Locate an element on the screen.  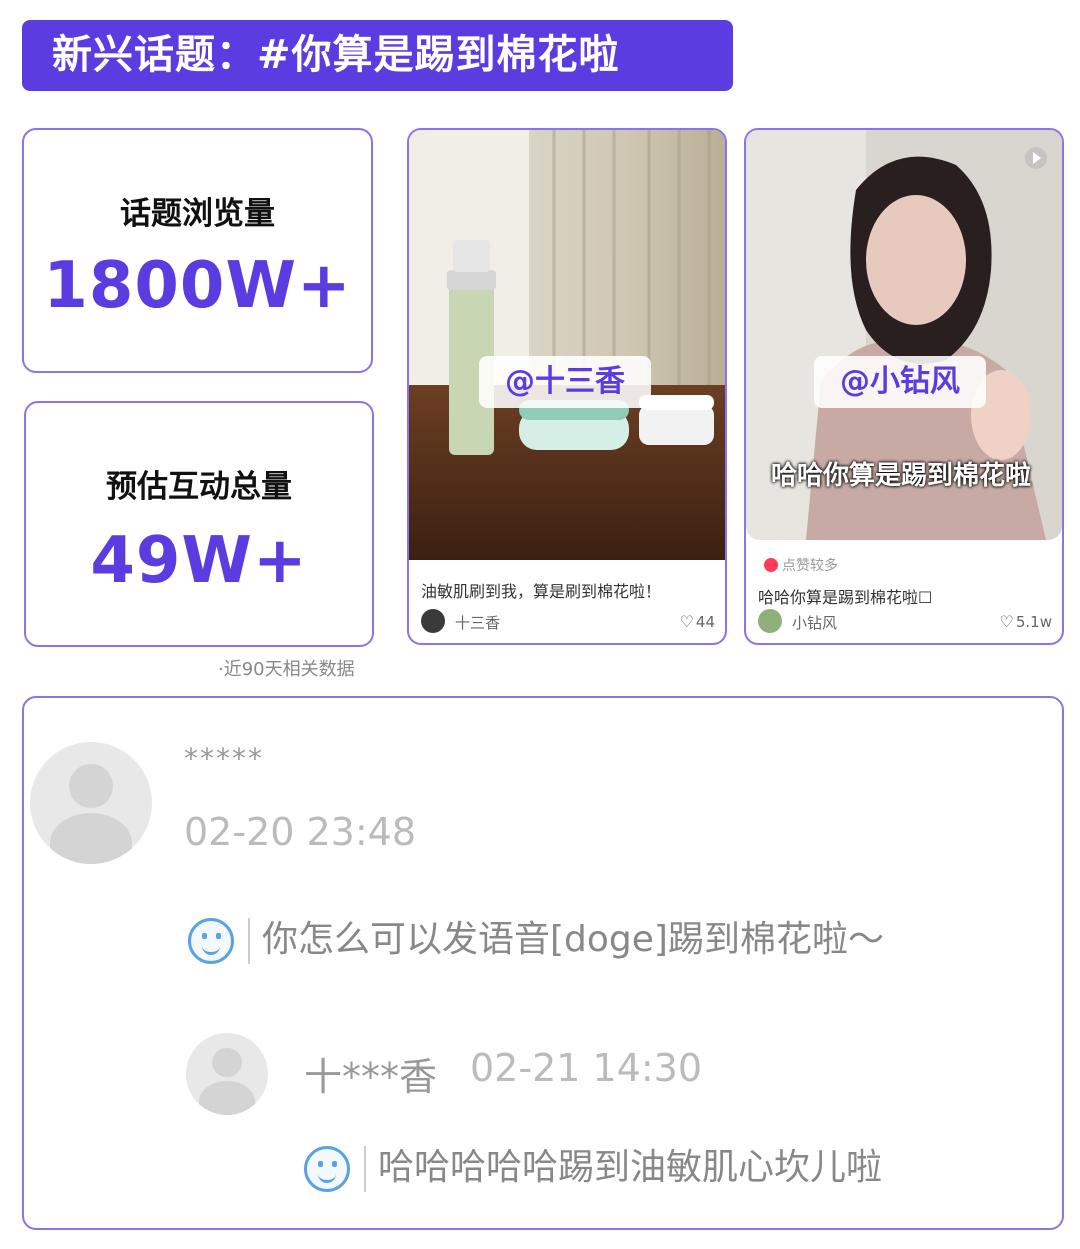
stat-label: 话题浏览量 is located at coordinates (197, 214).